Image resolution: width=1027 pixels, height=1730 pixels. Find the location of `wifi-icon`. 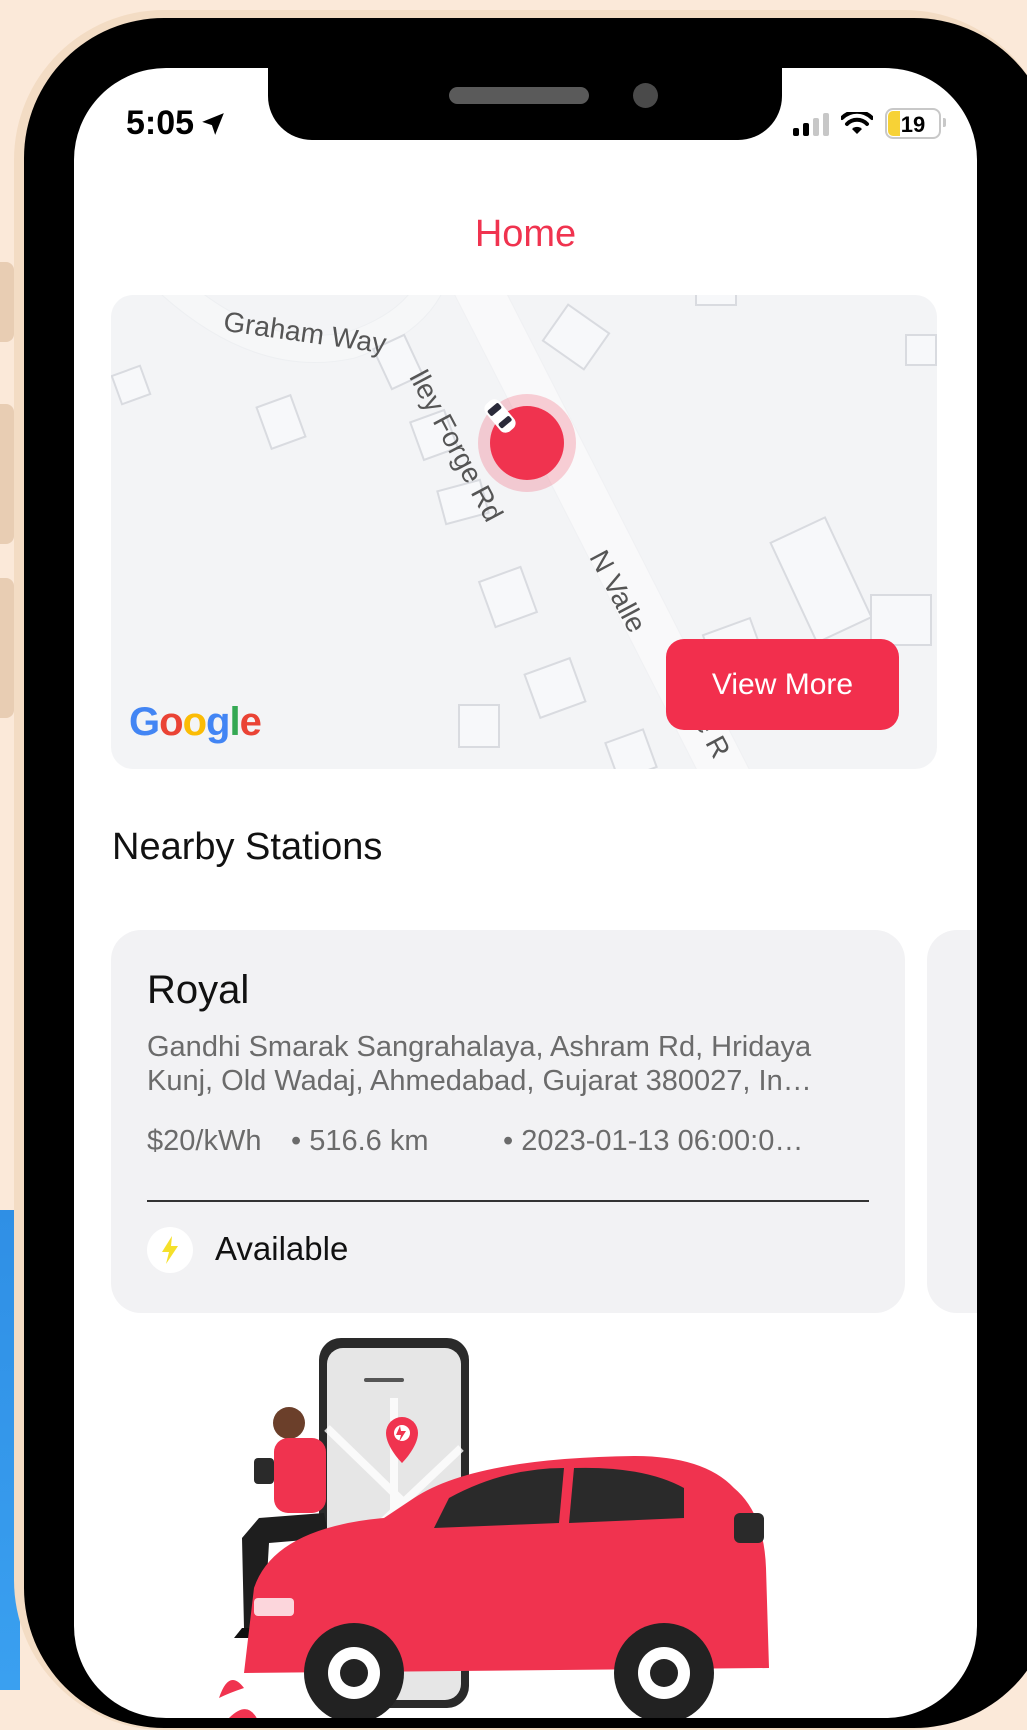

wifi-icon is located at coordinates (857, 122).